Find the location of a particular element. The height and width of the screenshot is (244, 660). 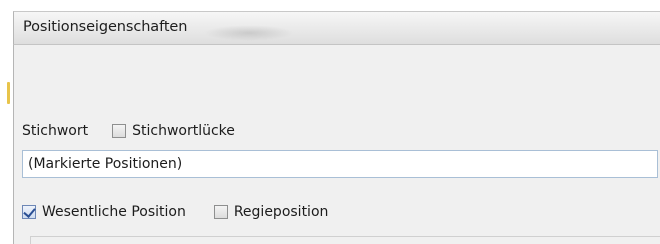

stichwort-row: Stichwort Stichwortlücke is located at coordinates (128, 131).